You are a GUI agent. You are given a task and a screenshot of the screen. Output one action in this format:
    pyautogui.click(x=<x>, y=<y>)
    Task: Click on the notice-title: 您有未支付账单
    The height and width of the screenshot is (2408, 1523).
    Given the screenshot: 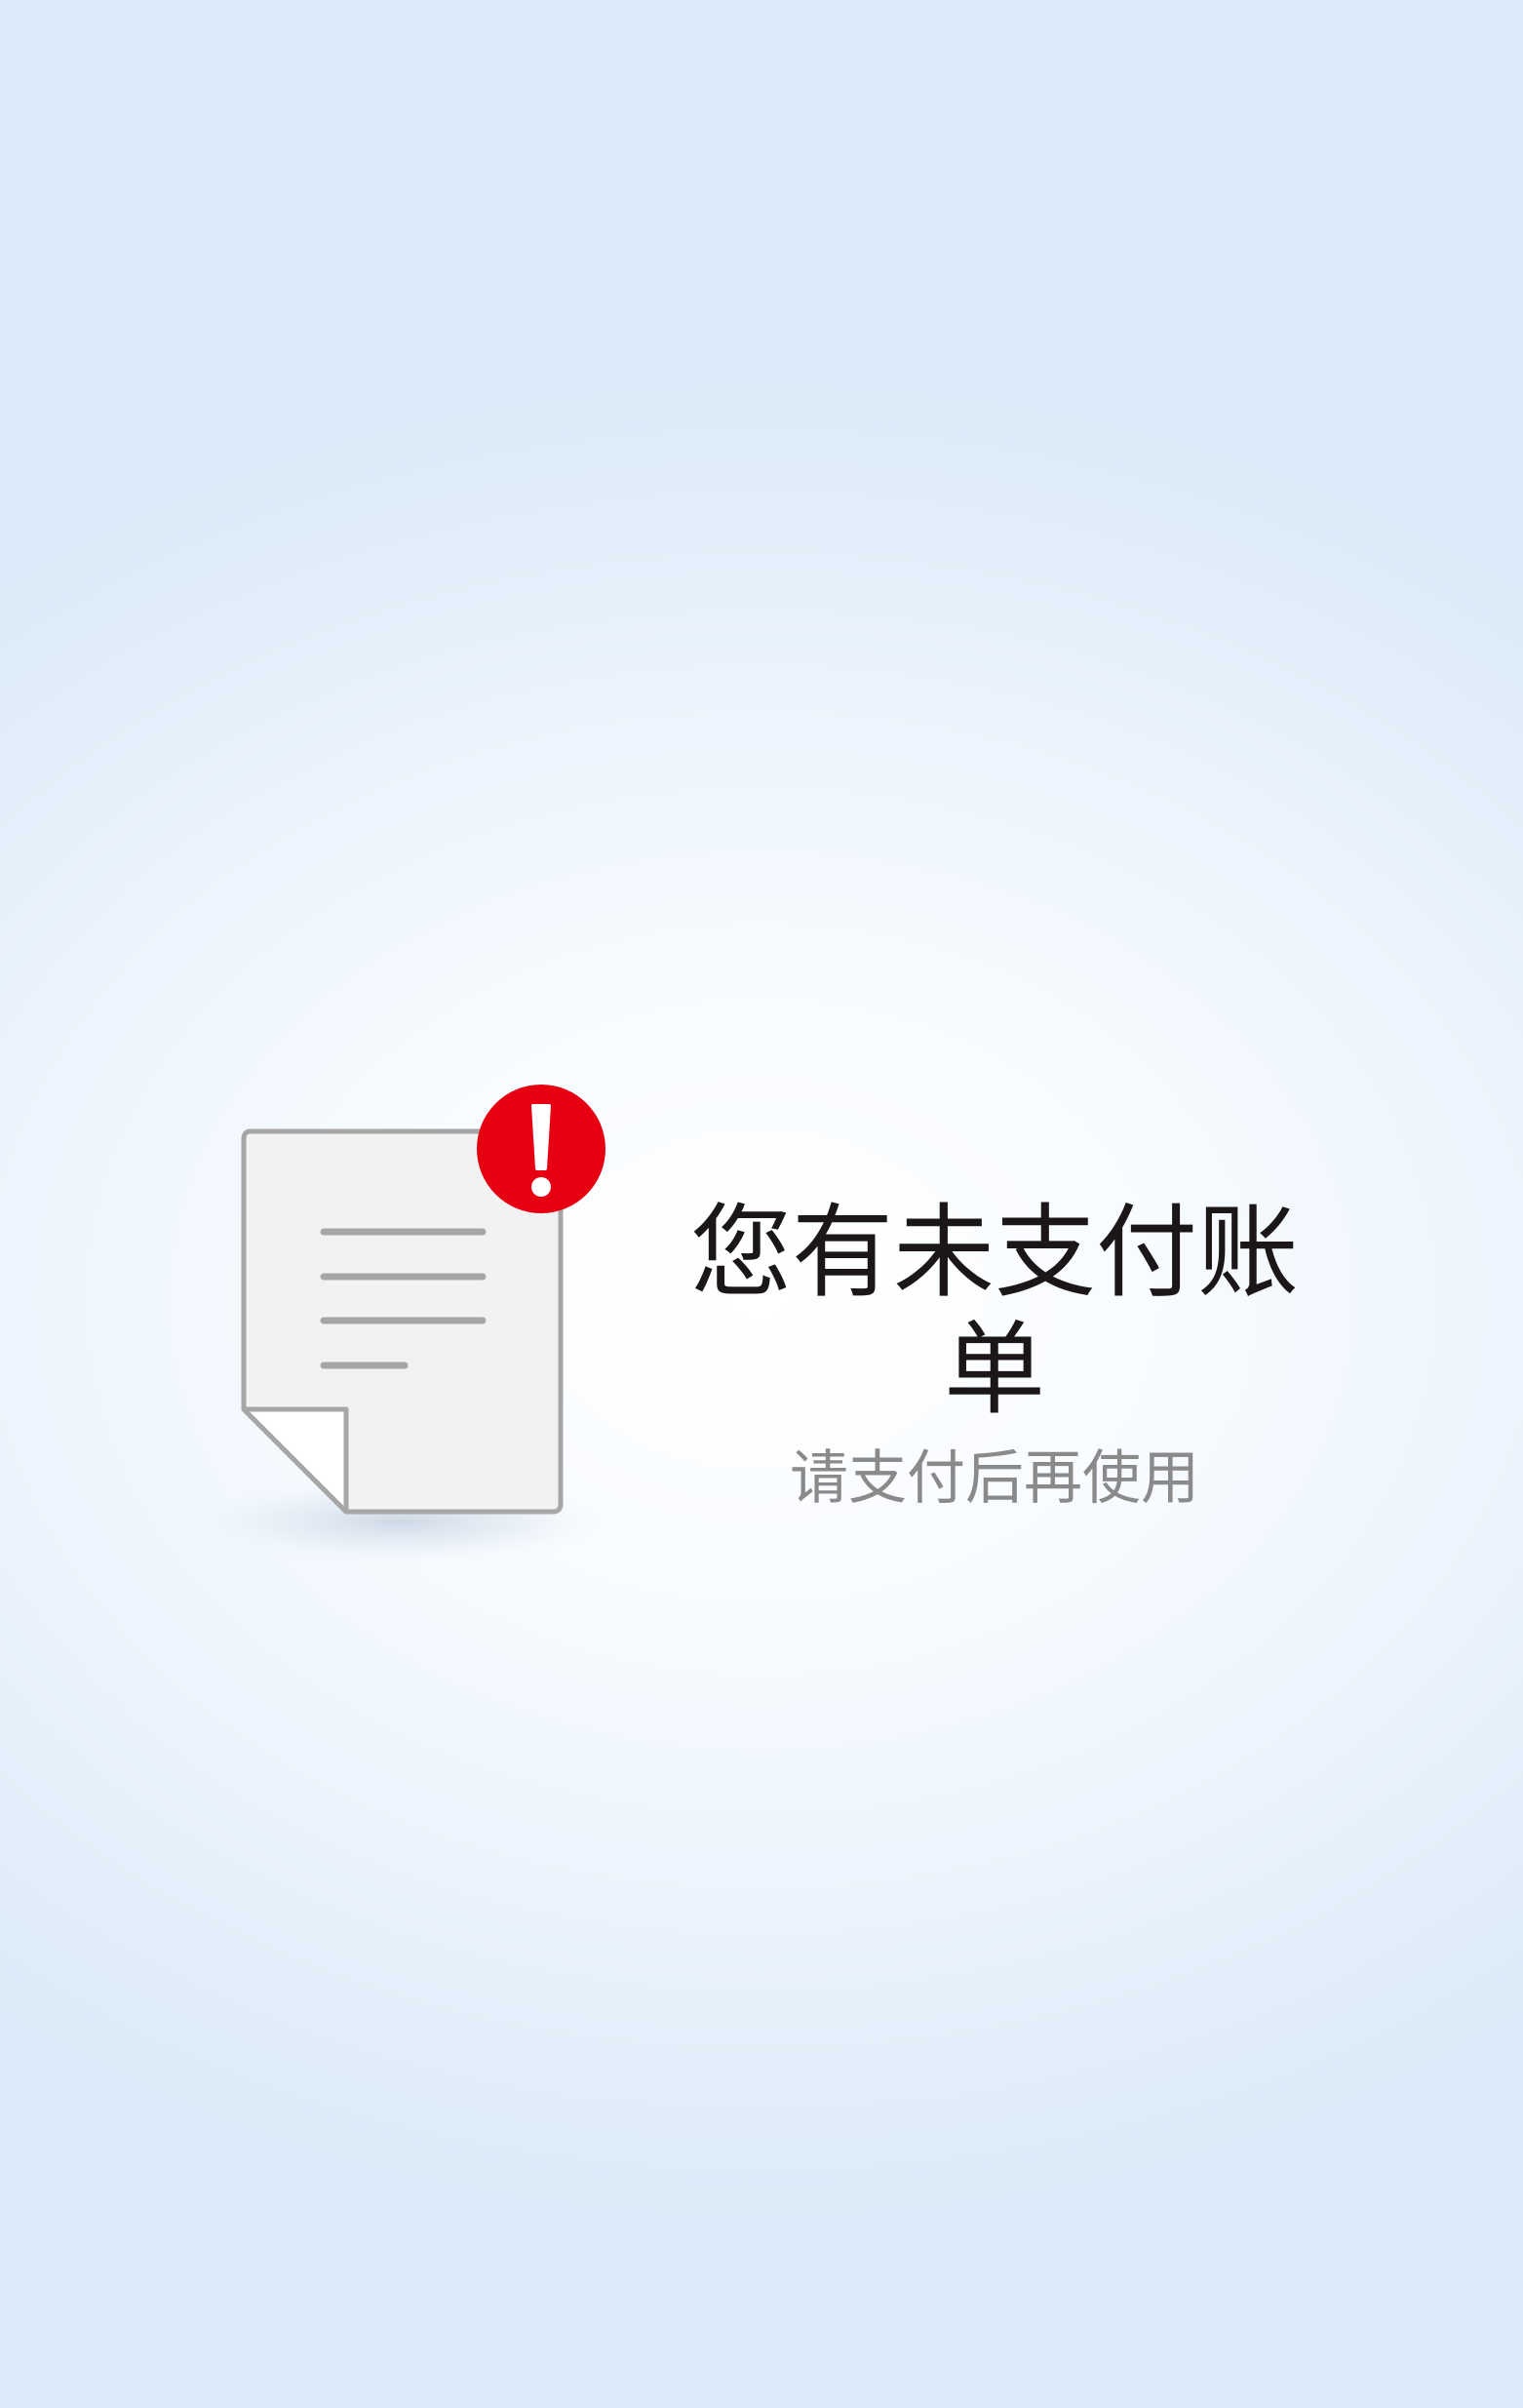 What is the action you would take?
    pyautogui.click(x=994, y=1311)
    